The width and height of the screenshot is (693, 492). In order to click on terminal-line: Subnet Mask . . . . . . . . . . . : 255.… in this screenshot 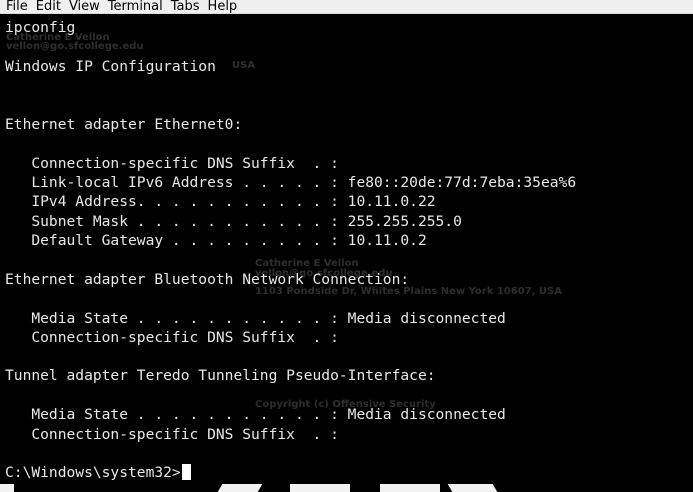, I will do `click(233, 221)`.